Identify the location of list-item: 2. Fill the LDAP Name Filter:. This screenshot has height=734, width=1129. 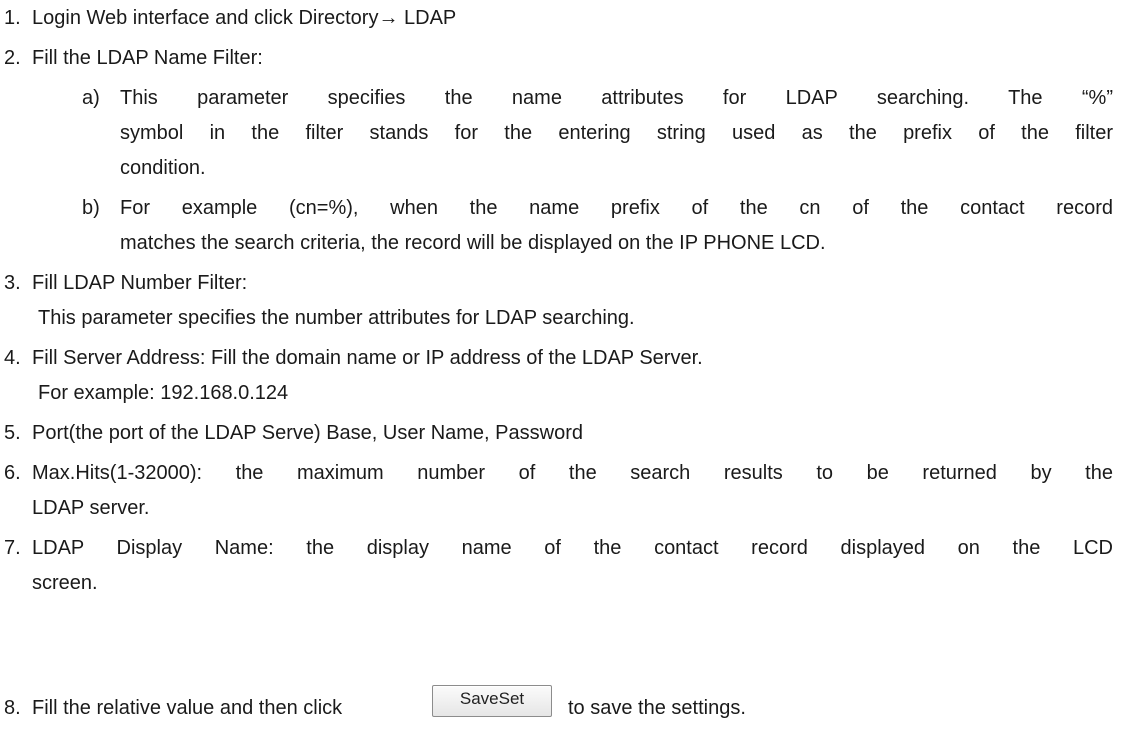
(564, 58).